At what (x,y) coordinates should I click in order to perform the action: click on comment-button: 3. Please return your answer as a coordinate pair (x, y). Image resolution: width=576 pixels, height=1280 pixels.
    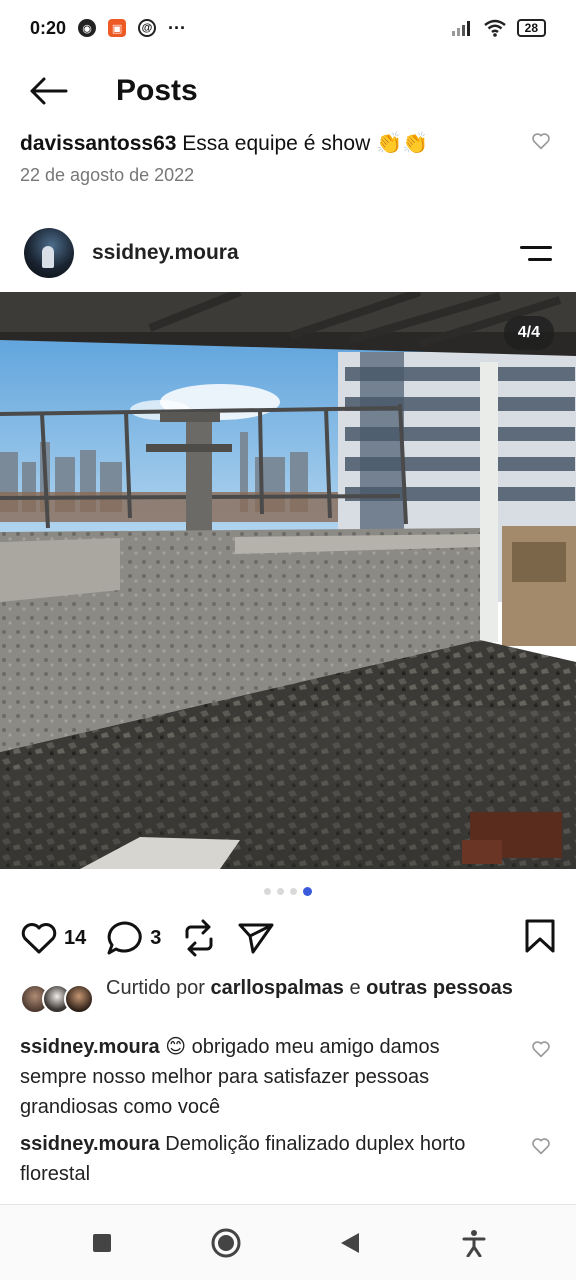
    Looking at the image, I should click on (133, 938).